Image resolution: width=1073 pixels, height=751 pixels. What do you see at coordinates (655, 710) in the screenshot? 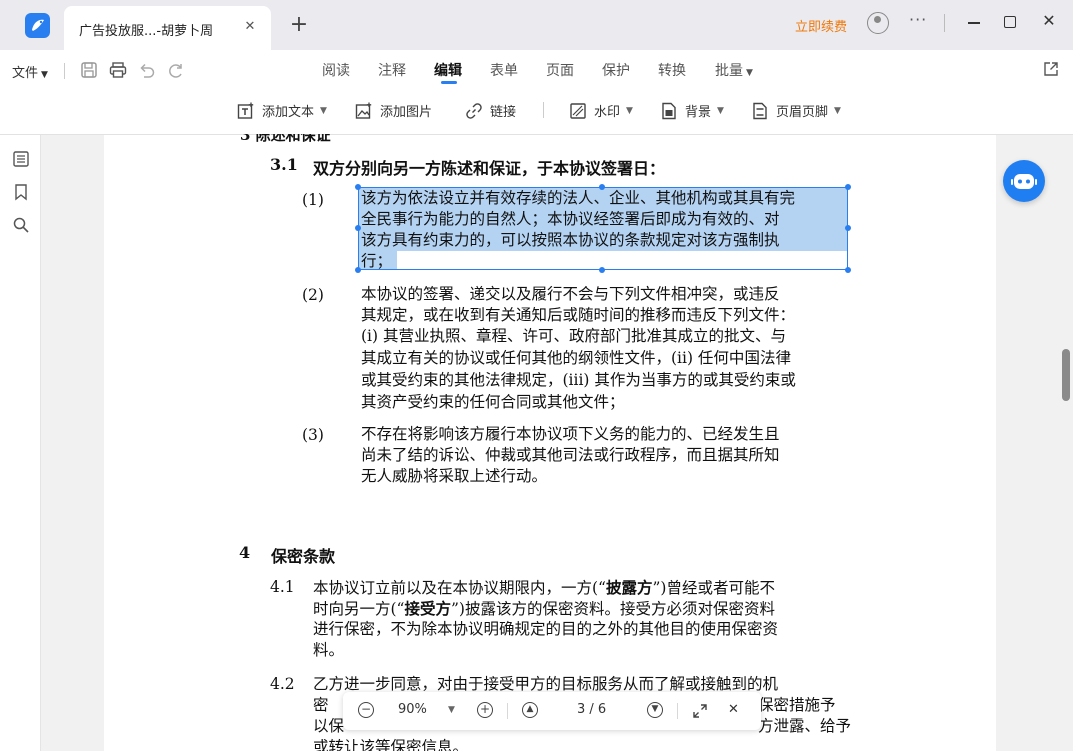
I see `next-page-icon: ▼` at bounding box center [655, 710].